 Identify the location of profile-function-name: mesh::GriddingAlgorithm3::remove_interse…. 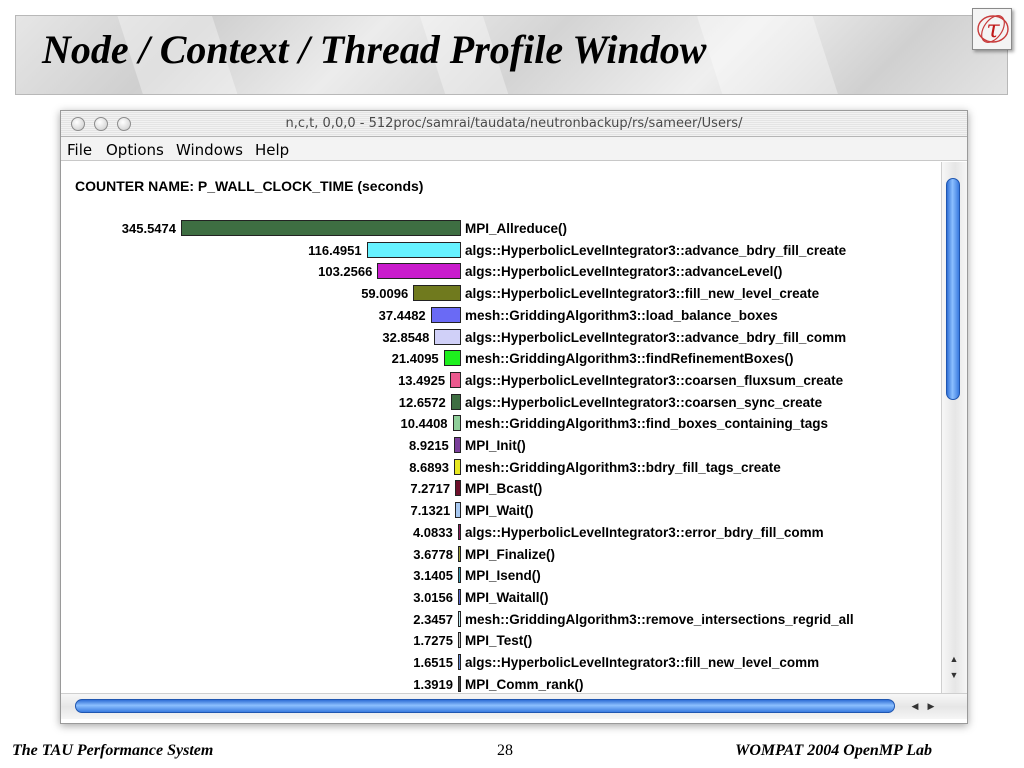
(659, 619).